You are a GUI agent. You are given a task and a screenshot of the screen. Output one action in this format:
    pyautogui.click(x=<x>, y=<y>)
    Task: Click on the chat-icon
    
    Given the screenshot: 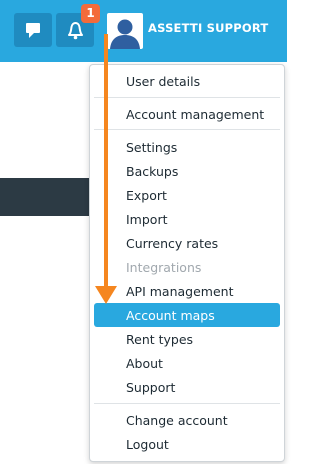 What is the action you would take?
    pyautogui.click(x=33, y=30)
    